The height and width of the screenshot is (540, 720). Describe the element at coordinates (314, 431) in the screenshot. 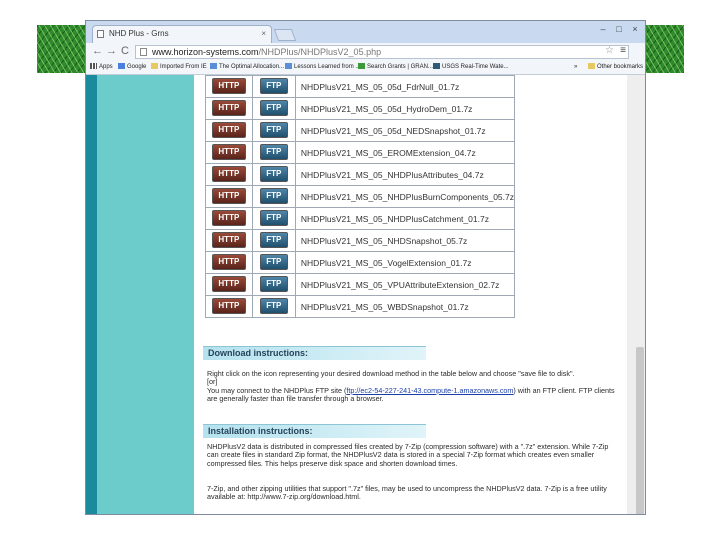

I see `installation-instructions-header: Installation instructions:` at that location.